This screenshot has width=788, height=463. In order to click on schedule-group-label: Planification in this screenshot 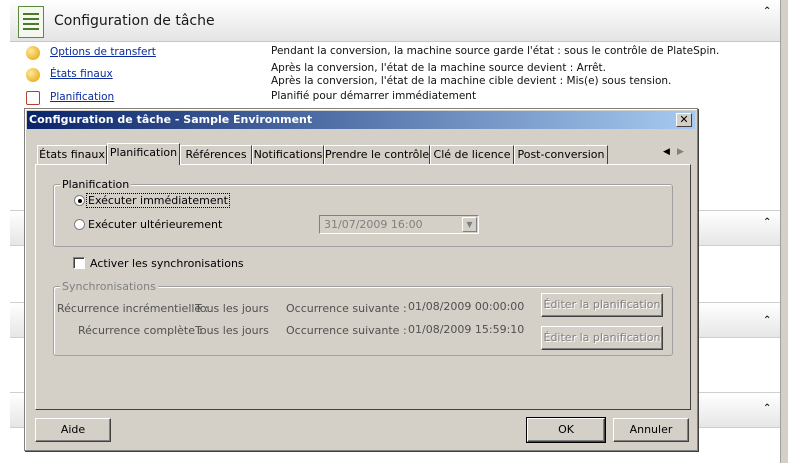, I will do `click(96, 184)`.